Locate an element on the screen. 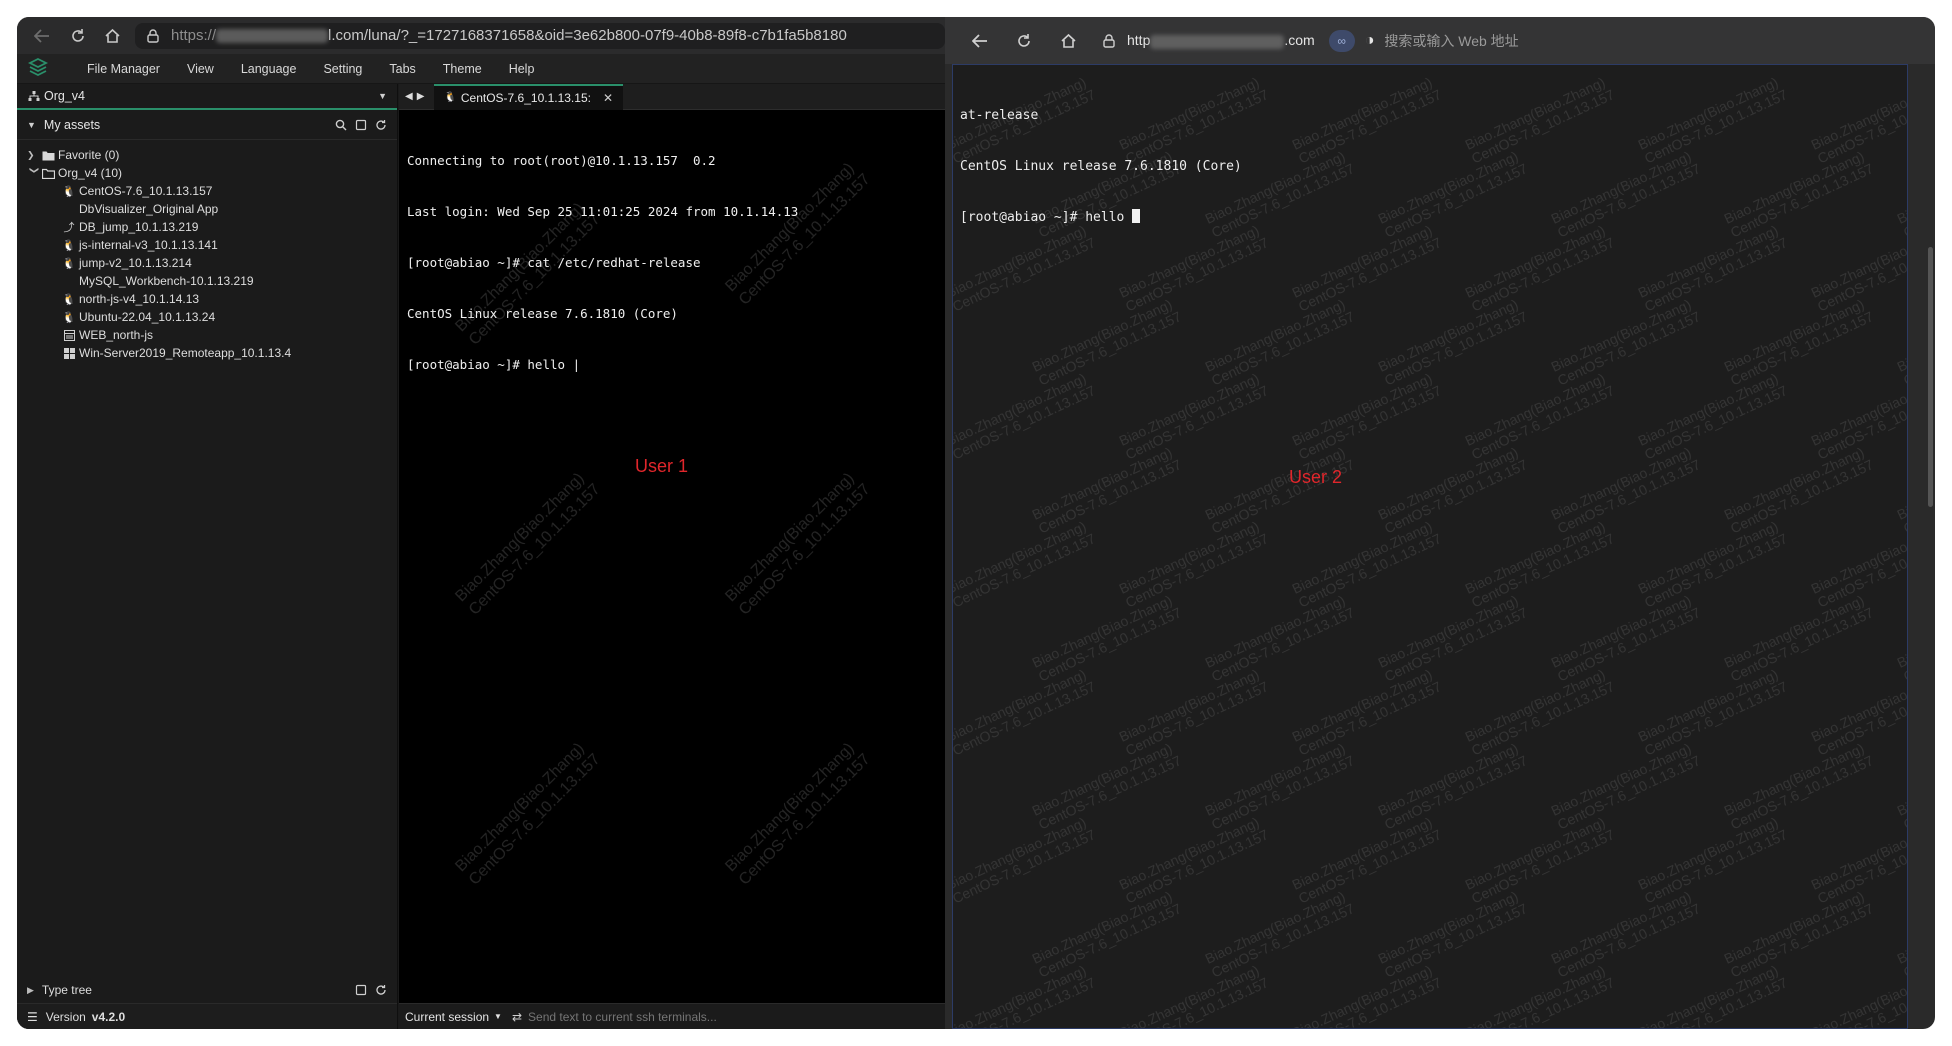  asset-item: ⤴ DB_jump_10.1.13.219 is located at coordinates (207, 227).